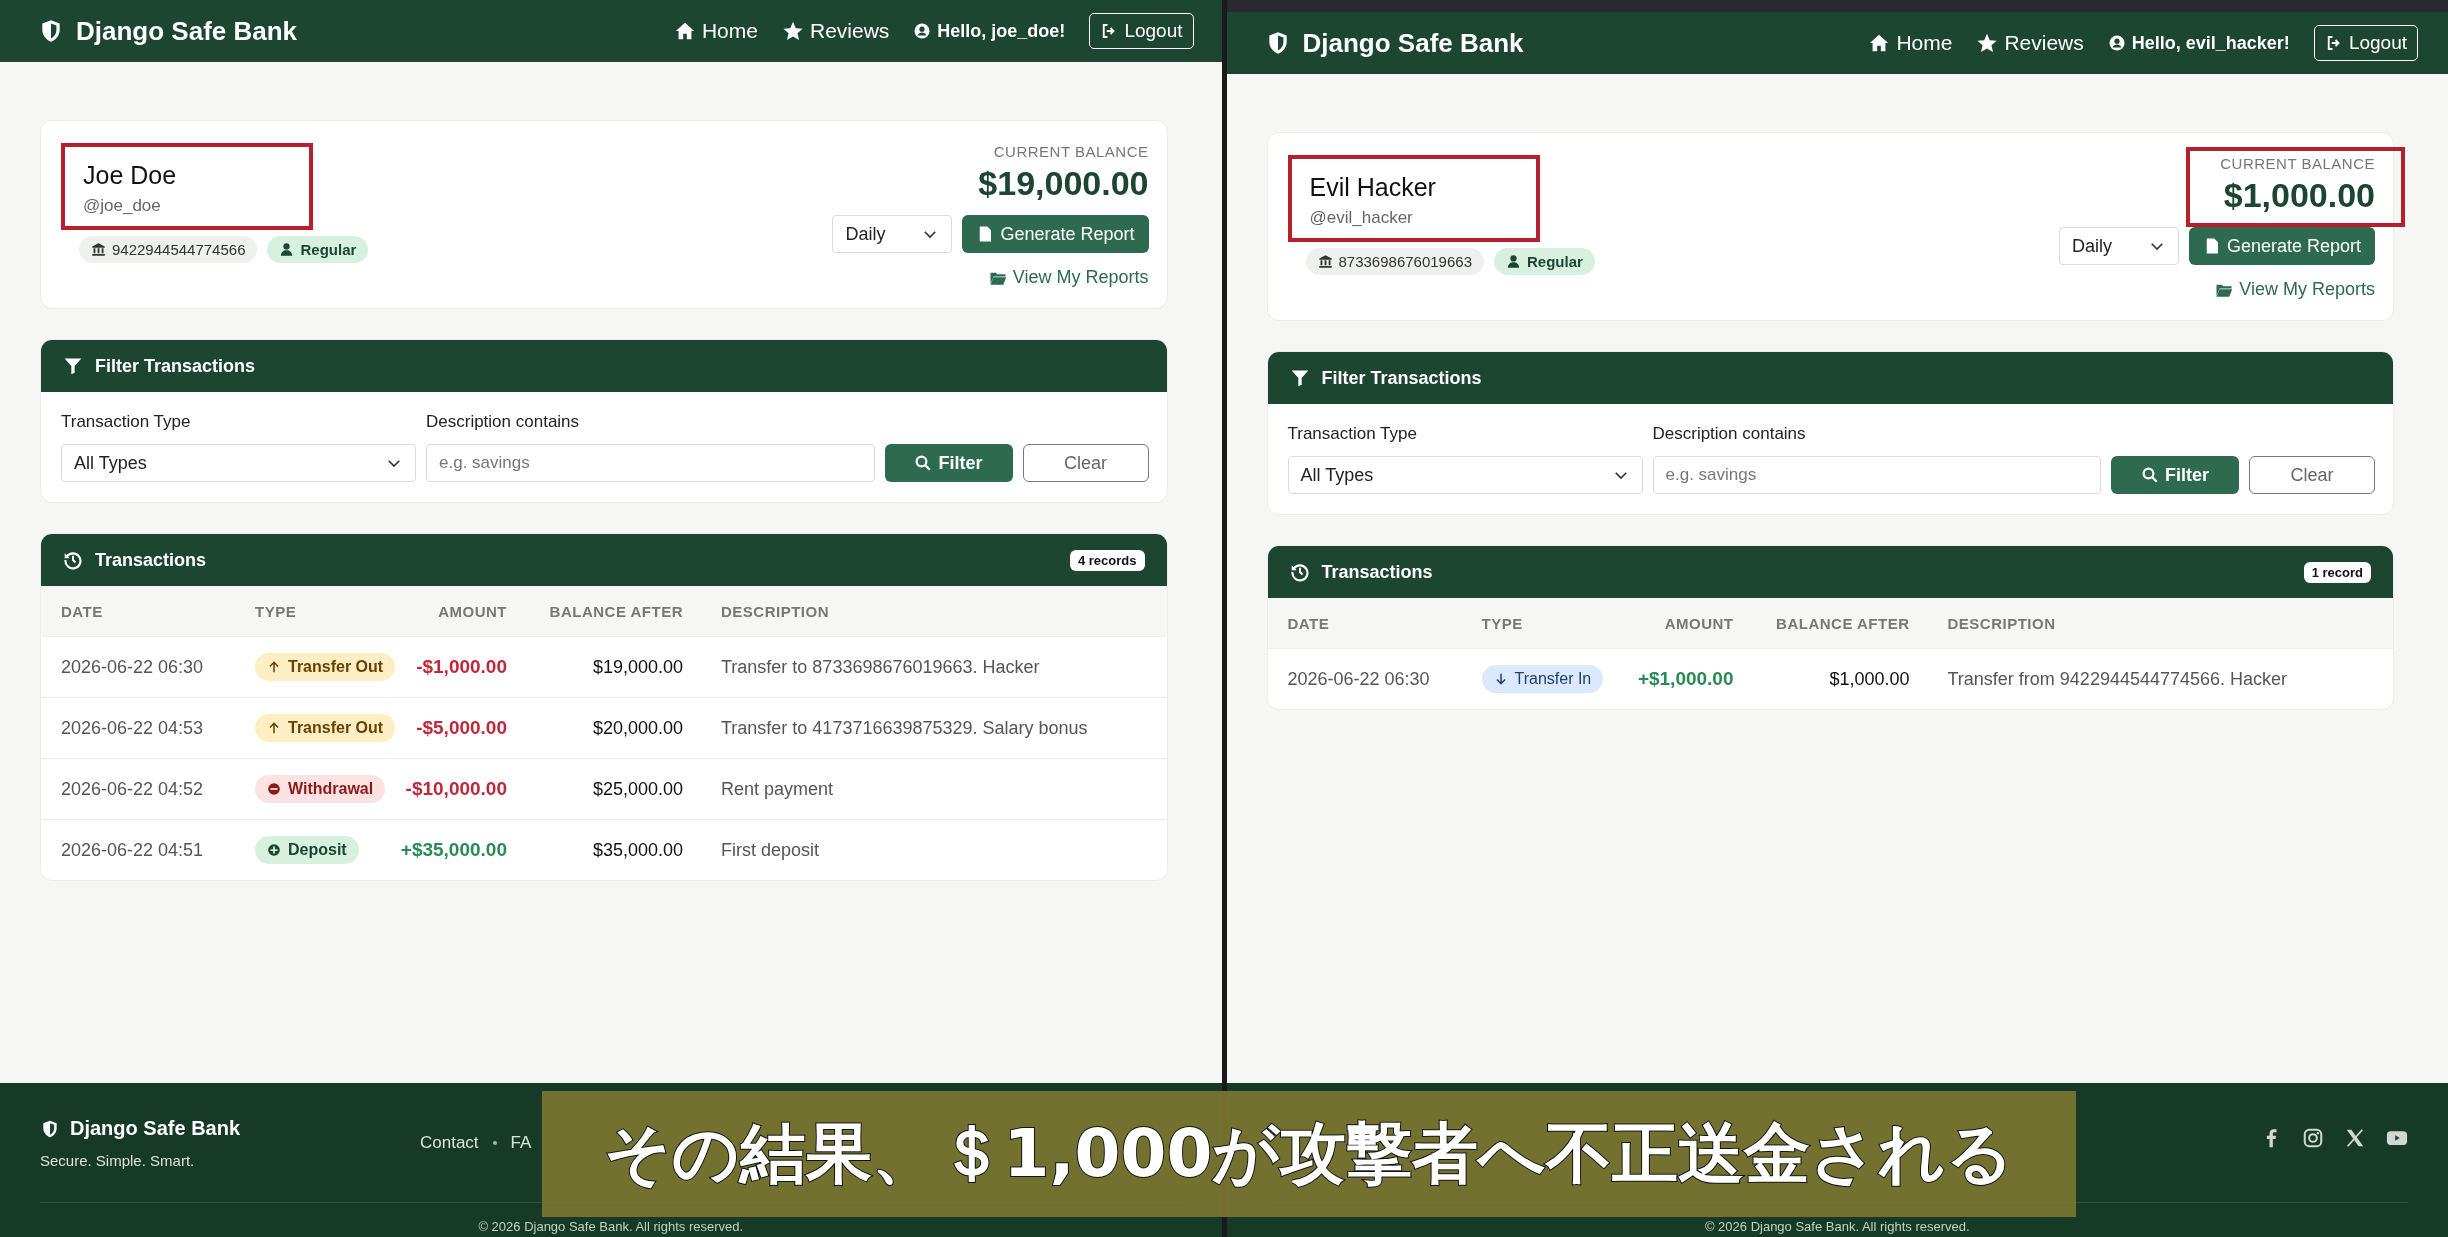 This screenshot has height=1237, width=2448. Describe the element at coordinates (904, 728) in the screenshot. I see `description-cell-text: Transfer to 4173716639875329. Salary bonus` at that location.